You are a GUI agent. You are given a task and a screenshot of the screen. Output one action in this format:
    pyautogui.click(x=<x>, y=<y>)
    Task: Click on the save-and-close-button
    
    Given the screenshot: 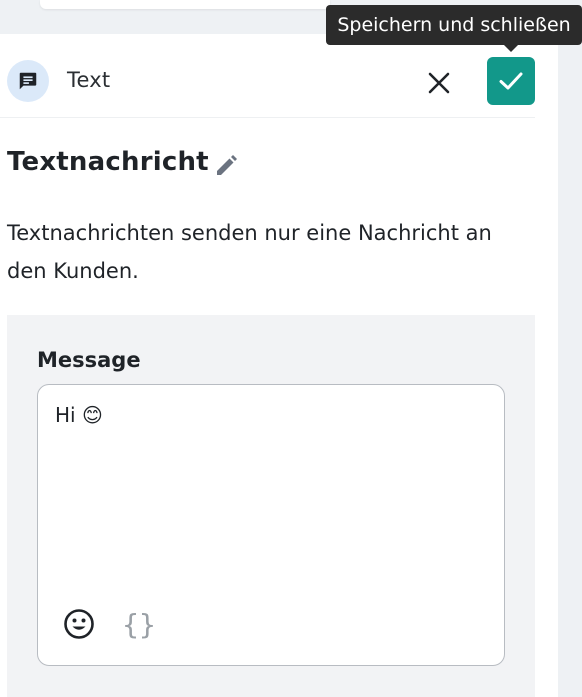 What is the action you would take?
    pyautogui.click(x=511, y=81)
    